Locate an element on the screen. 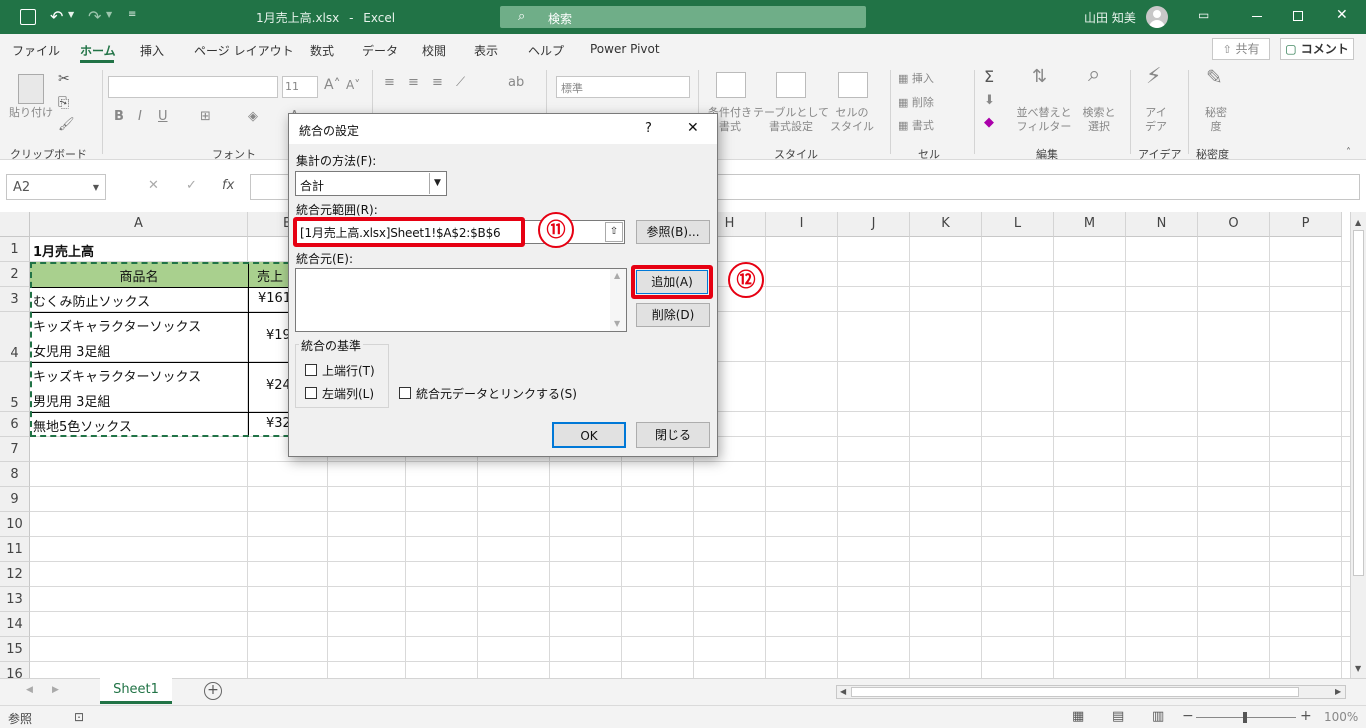 The height and width of the screenshot is (728, 1366). vertical-scrollbar: ▲ ▼ is located at coordinates (1358, 445).